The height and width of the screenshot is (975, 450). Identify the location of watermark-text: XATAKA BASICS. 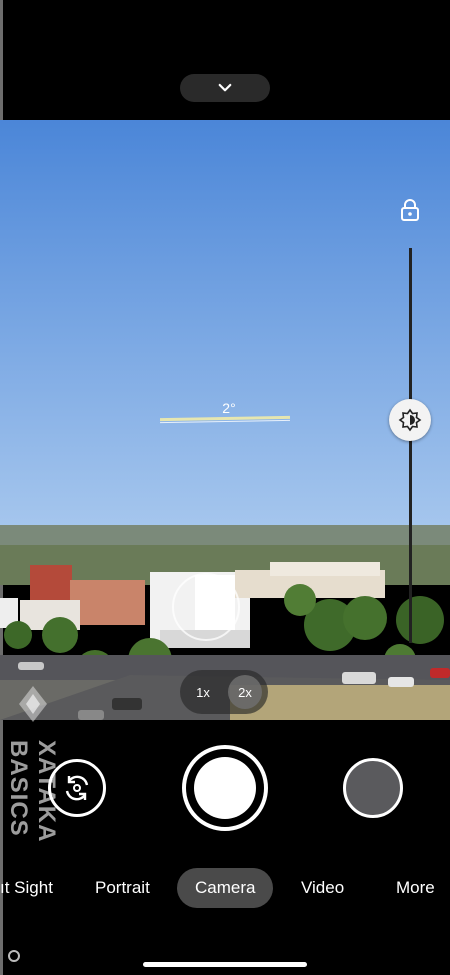
(32, 791).